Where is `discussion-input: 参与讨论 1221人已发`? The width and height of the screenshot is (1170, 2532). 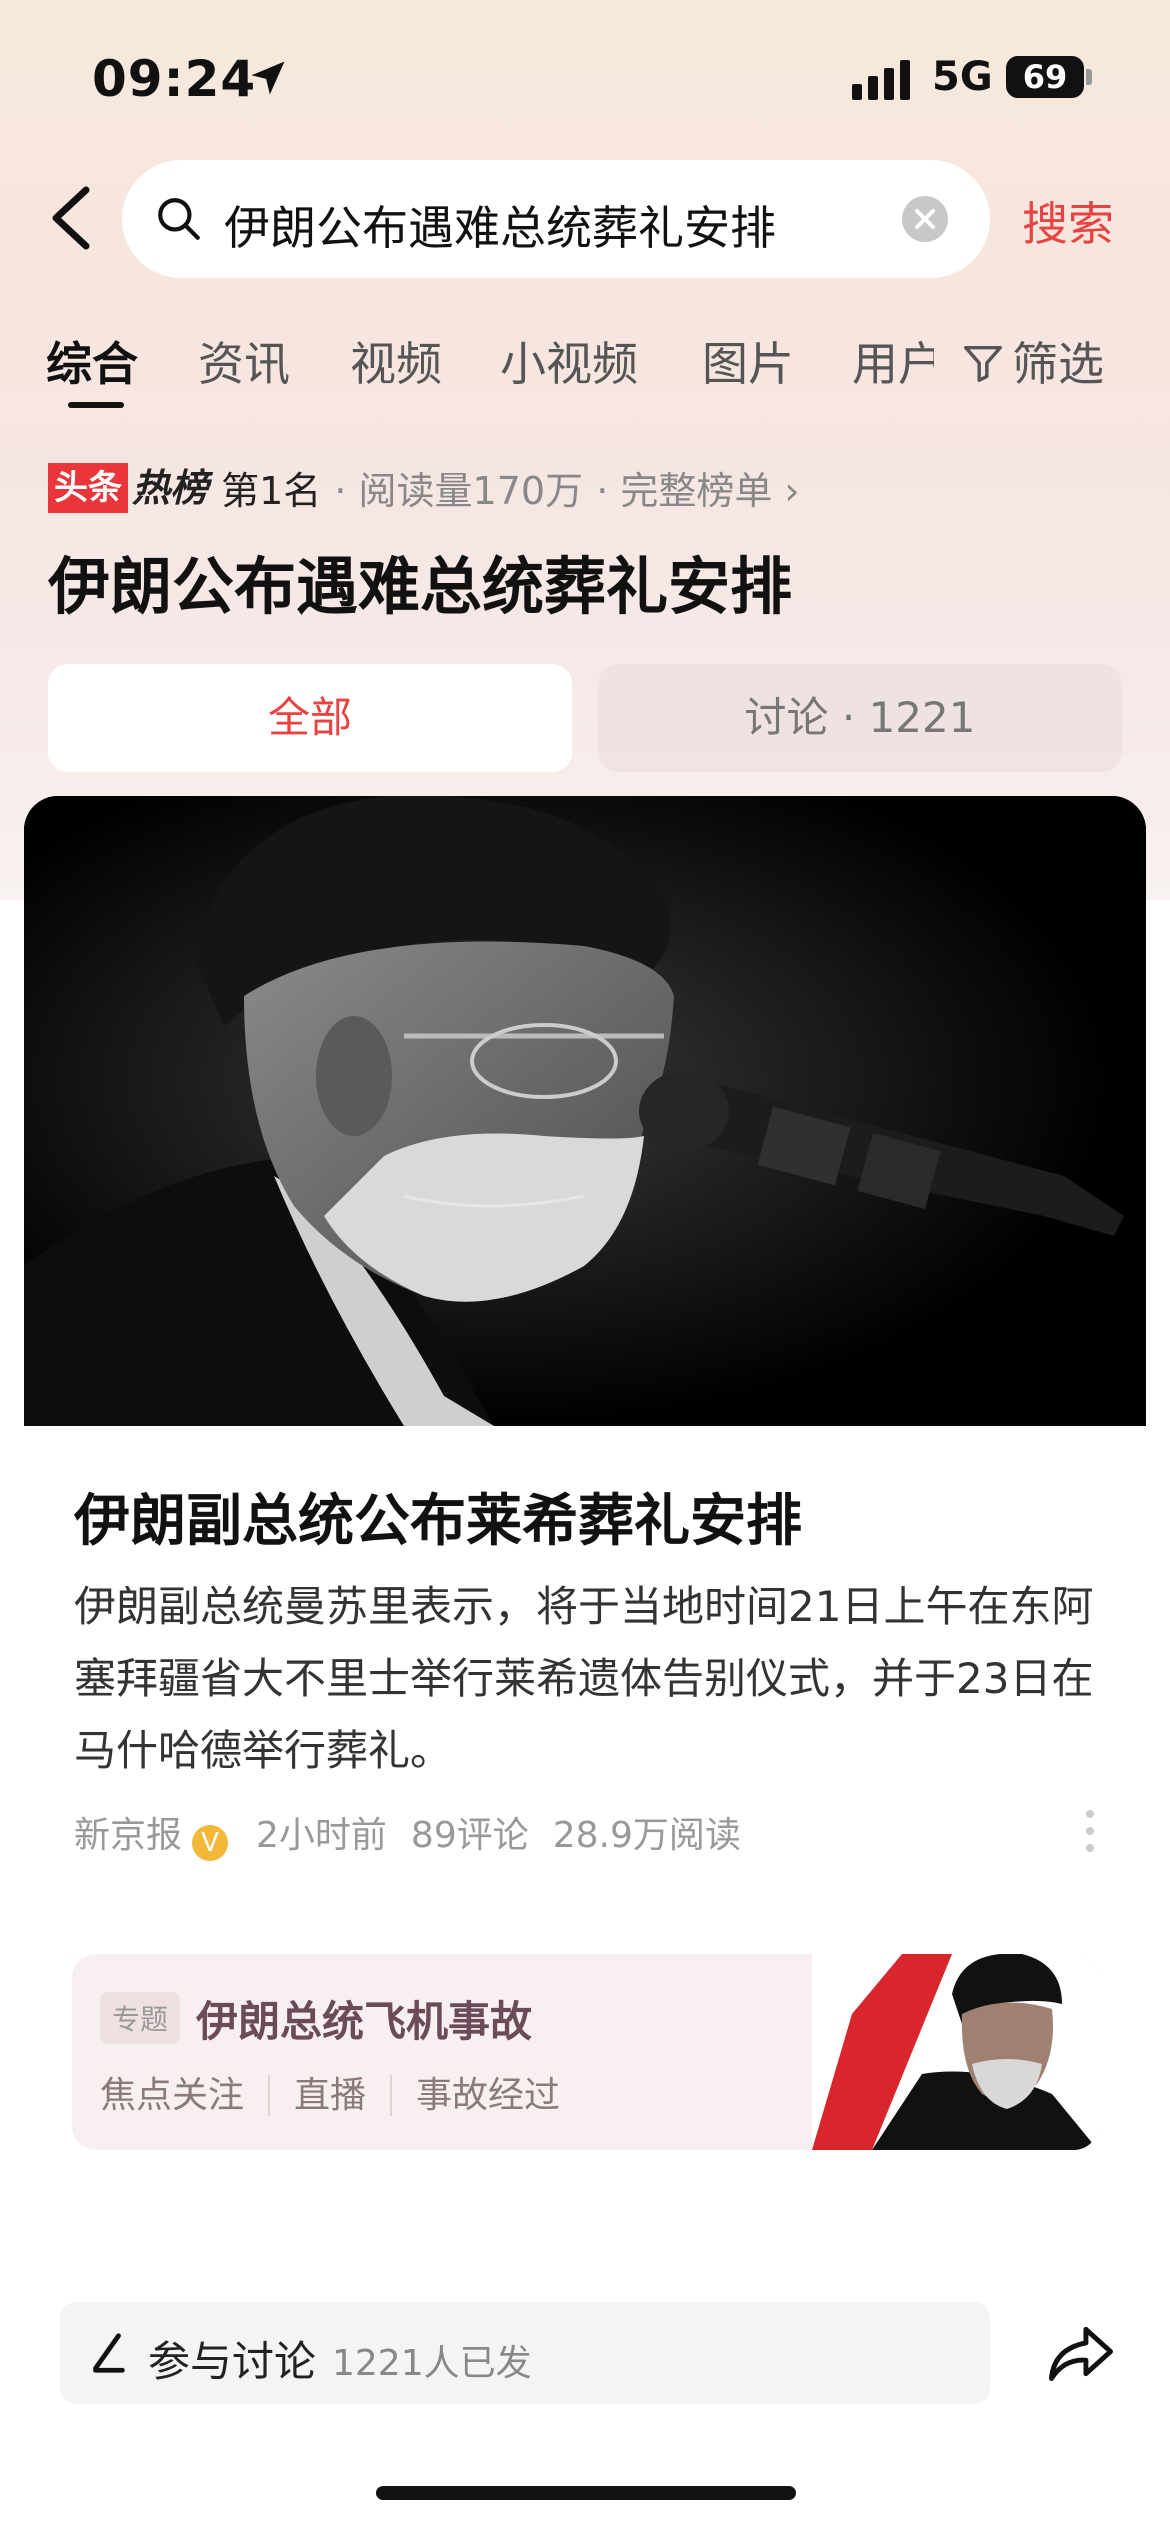 discussion-input: 参与讨论 1221人已发 is located at coordinates (525, 2353).